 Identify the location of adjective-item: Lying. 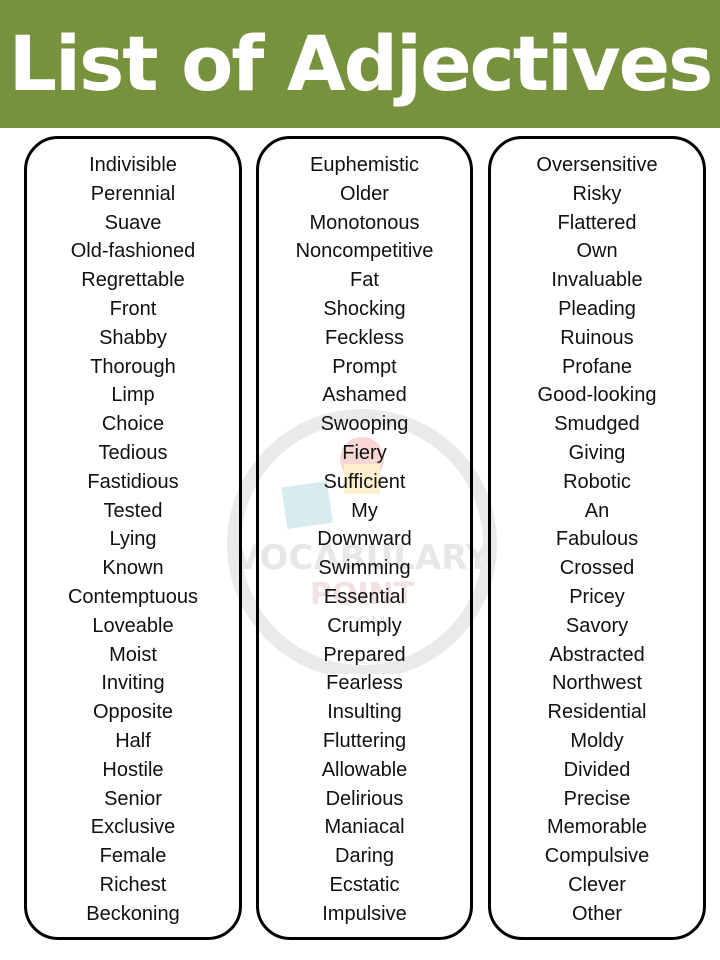
(133, 539).